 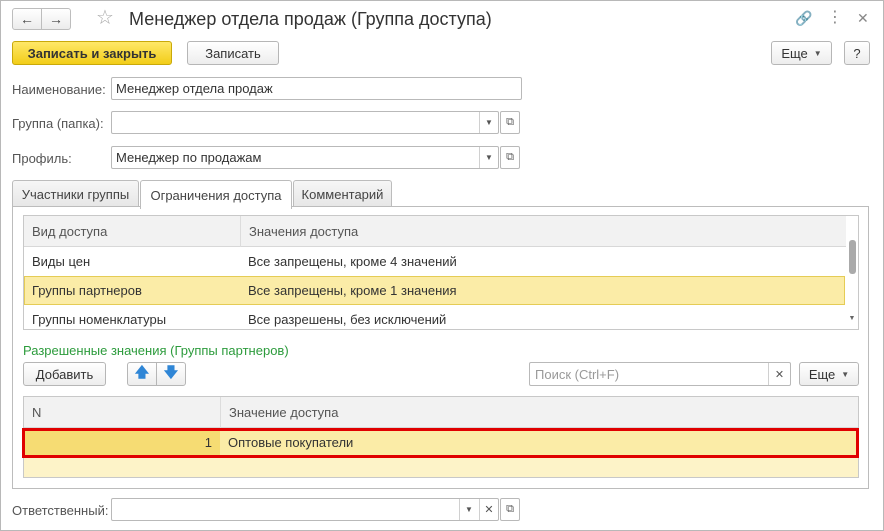 I want to click on table-header: Вид доступа Значения доступа, so click(x=435, y=231).